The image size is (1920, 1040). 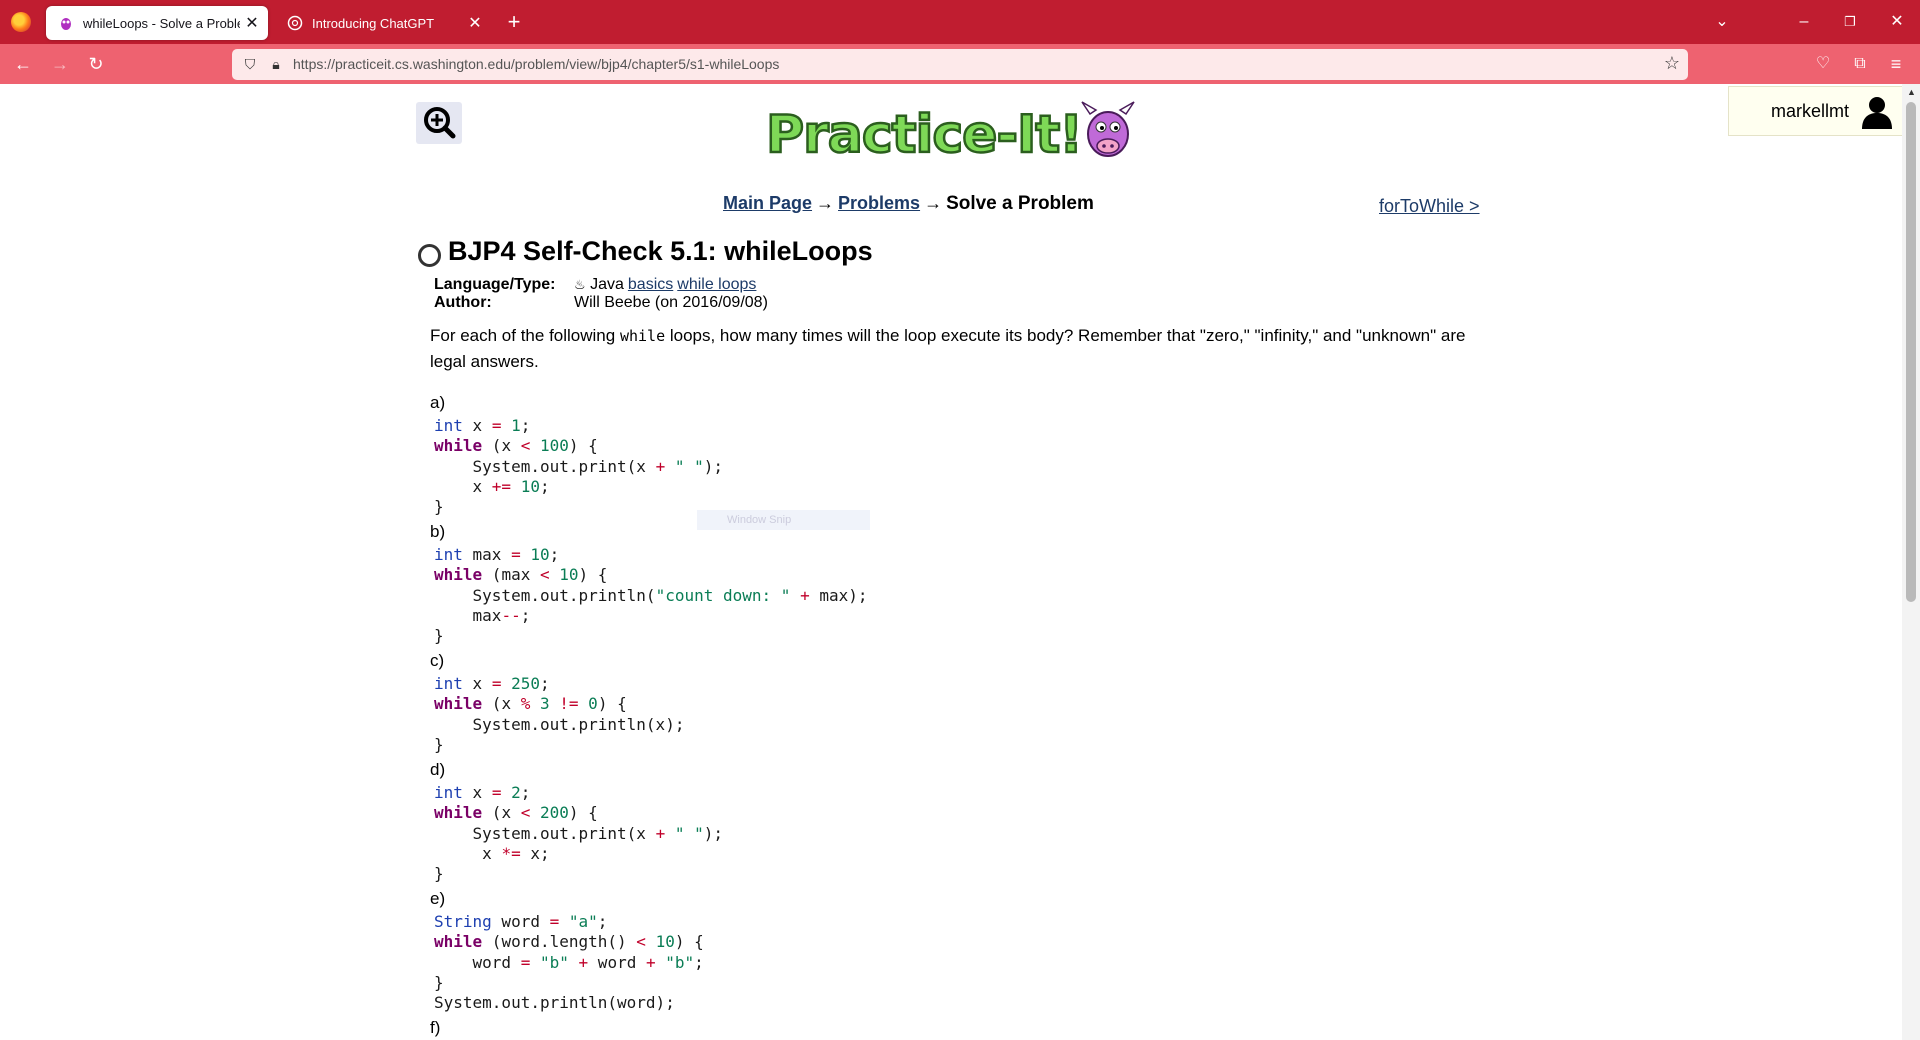 I want to click on page-scrollbar: ▲, so click(x=1911, y=562).